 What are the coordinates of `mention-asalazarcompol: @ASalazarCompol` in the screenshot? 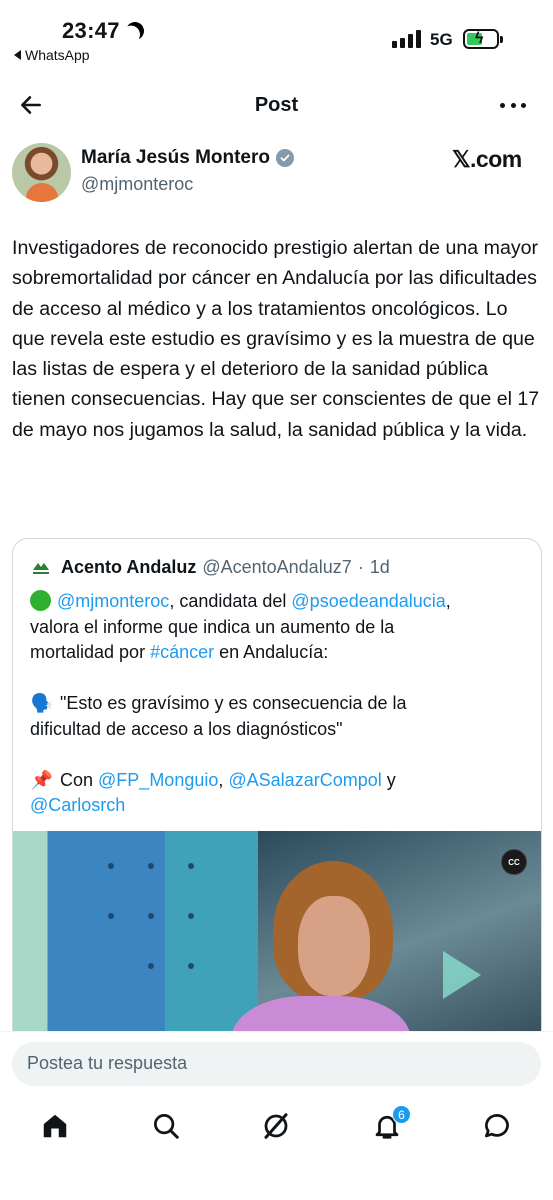 It's located at (304, 780).